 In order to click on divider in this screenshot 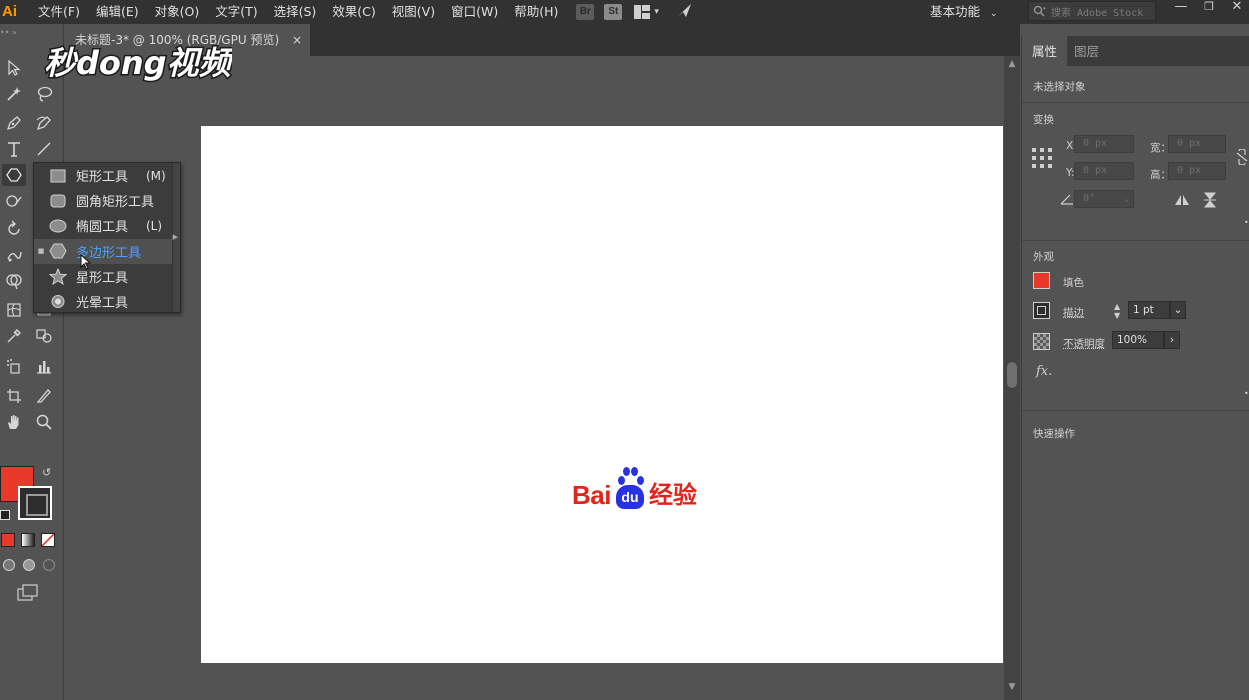, I will do `click(1135, 410)`.